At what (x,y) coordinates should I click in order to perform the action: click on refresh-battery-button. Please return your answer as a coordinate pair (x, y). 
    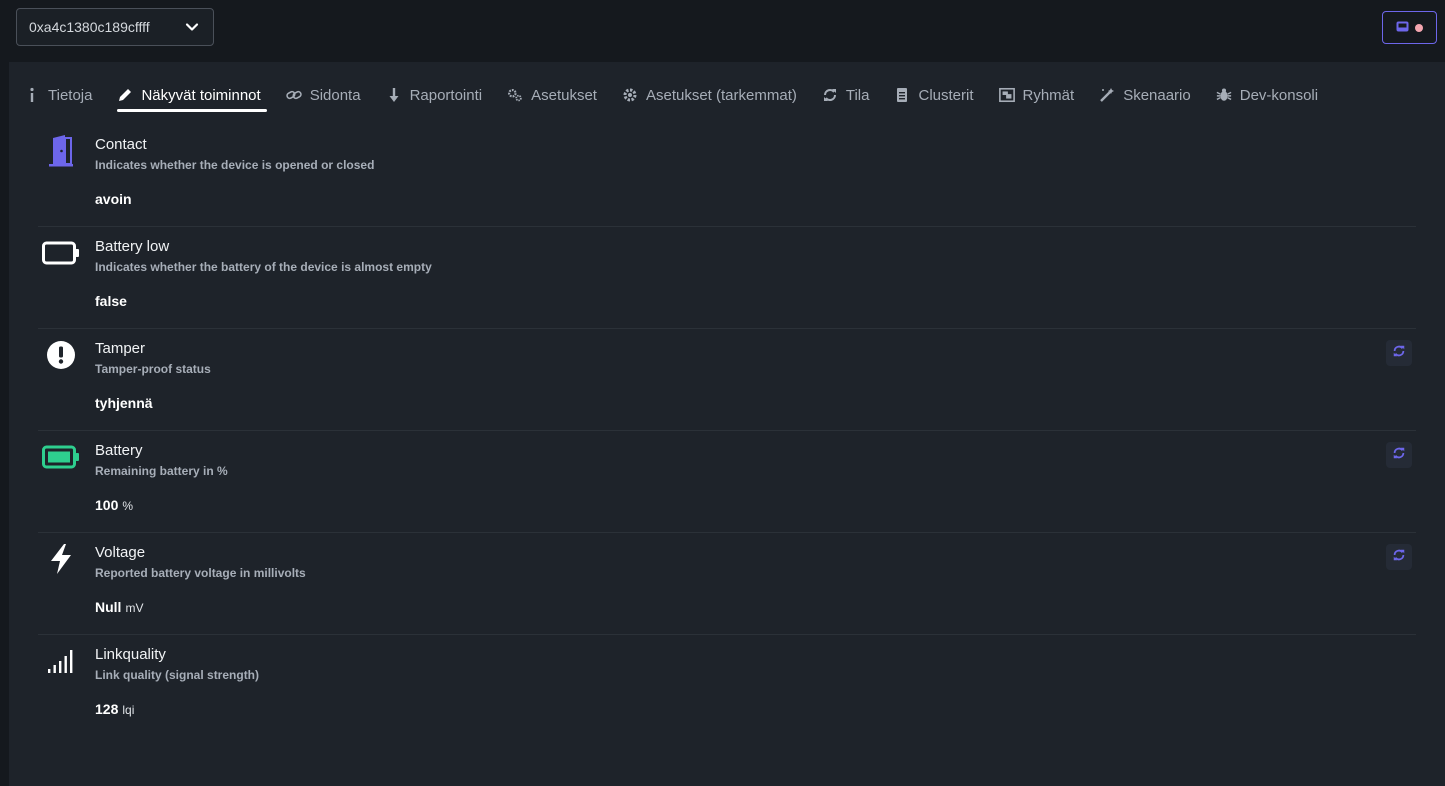
    Looking at the image, I should click on (1399, 455).